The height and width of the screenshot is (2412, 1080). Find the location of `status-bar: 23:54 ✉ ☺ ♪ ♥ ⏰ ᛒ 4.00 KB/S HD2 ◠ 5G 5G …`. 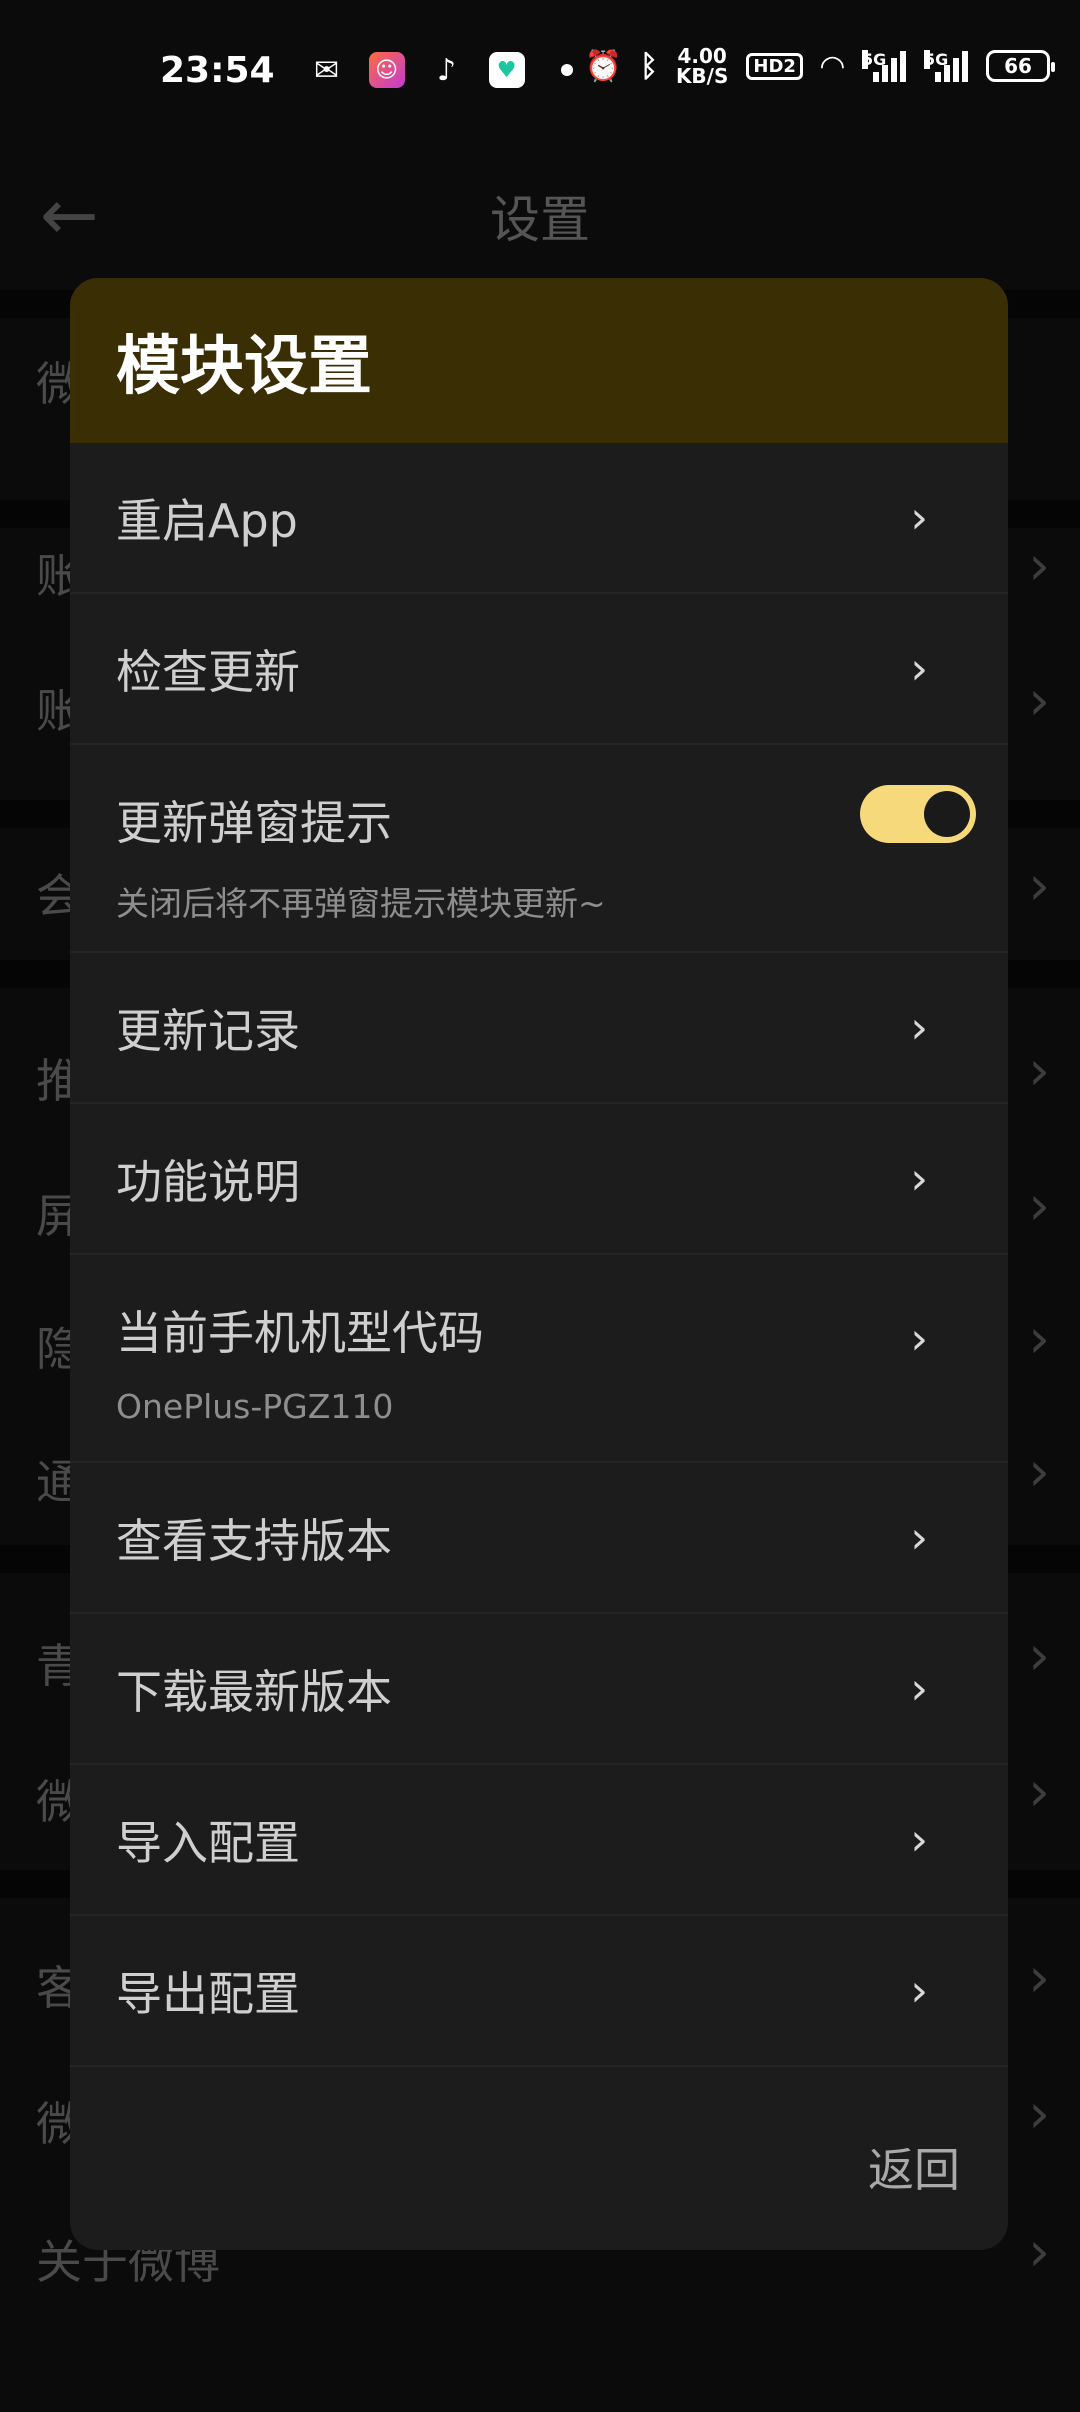

status-bar: 23:54 ✉ ☺ ♪ ♥ ⏰ ᛒ 4.00 KB/S HD2 ◠ 5G 5G … is located at coordinates (540, 70).